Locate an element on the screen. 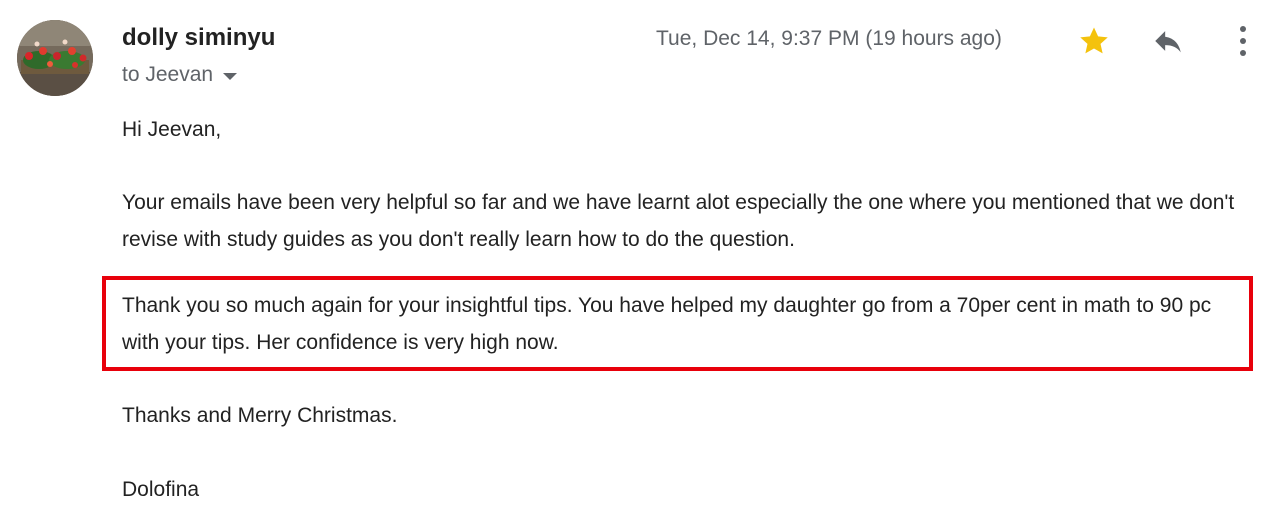 The height and width of the screenshot is (525, 1273). recipient-label: to Jeevan is located at coordinates (168, 74).